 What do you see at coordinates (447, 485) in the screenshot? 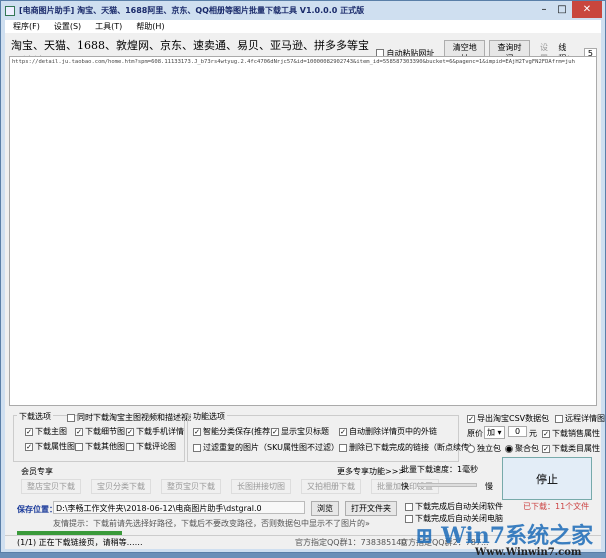
I see `speed-slider` at bounding box center [447, 485].